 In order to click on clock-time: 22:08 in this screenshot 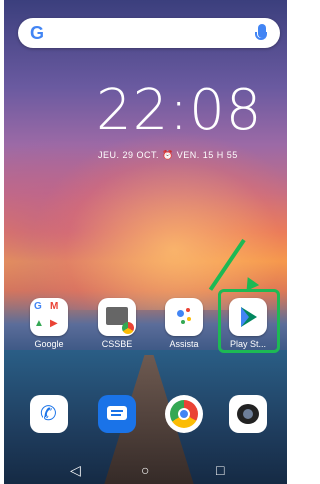, I will do `click(179, 110)`.